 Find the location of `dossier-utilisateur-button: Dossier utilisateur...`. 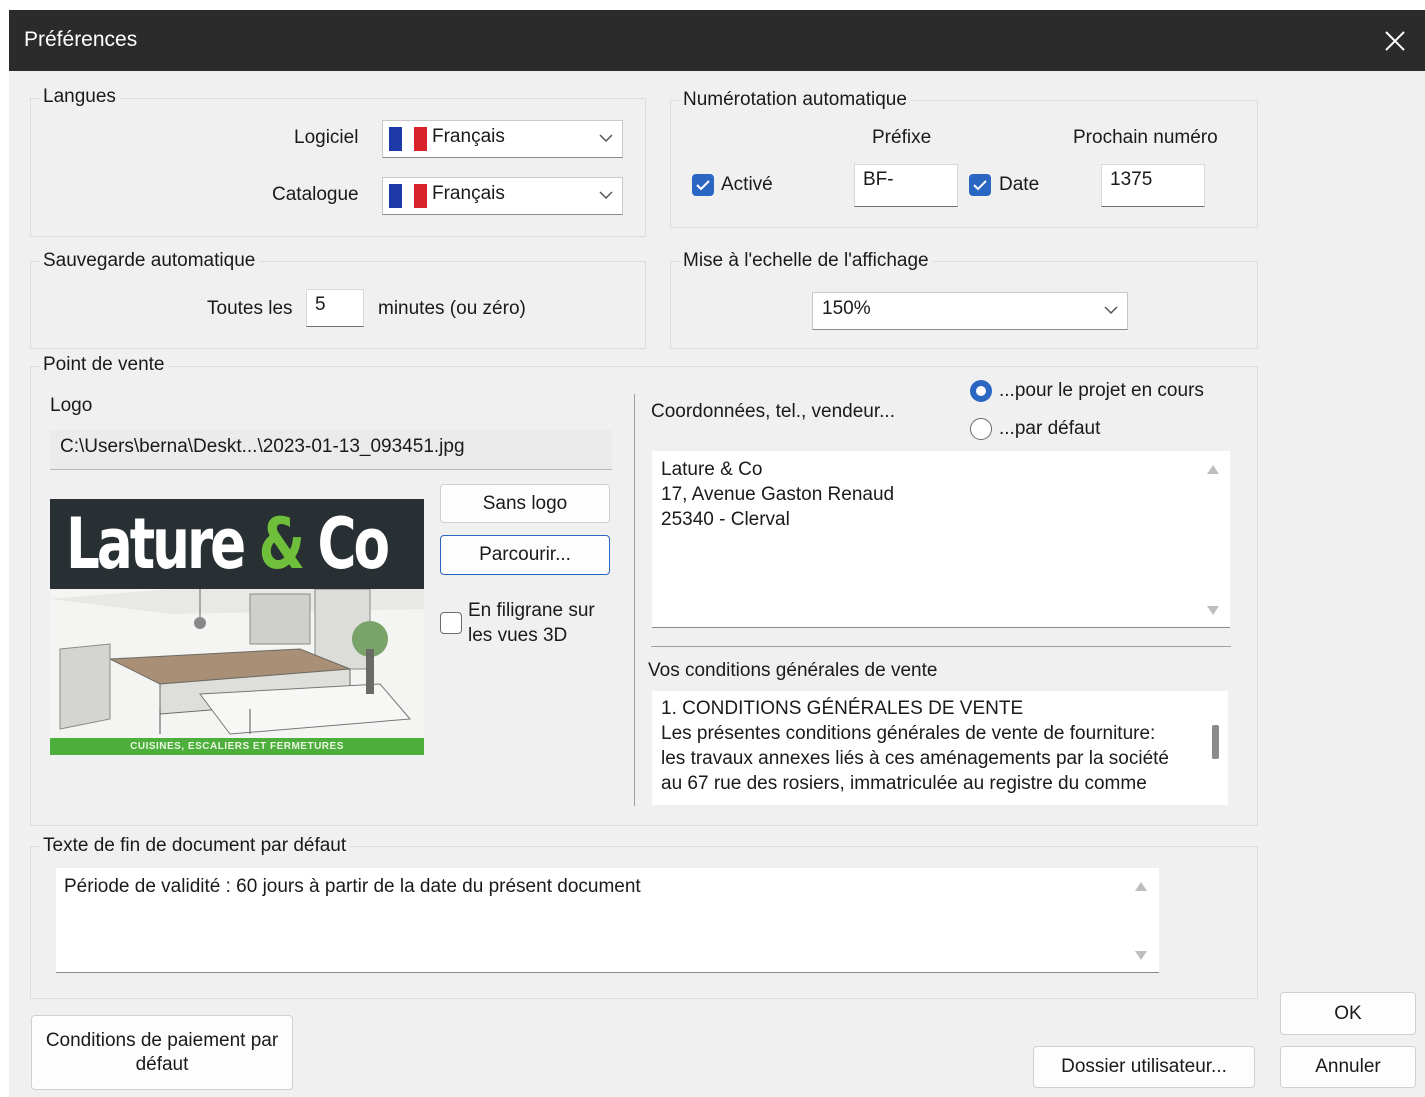

dossier-utilisateur-button: Dossier utilisateur... is located at coordinates (1144, 1067).